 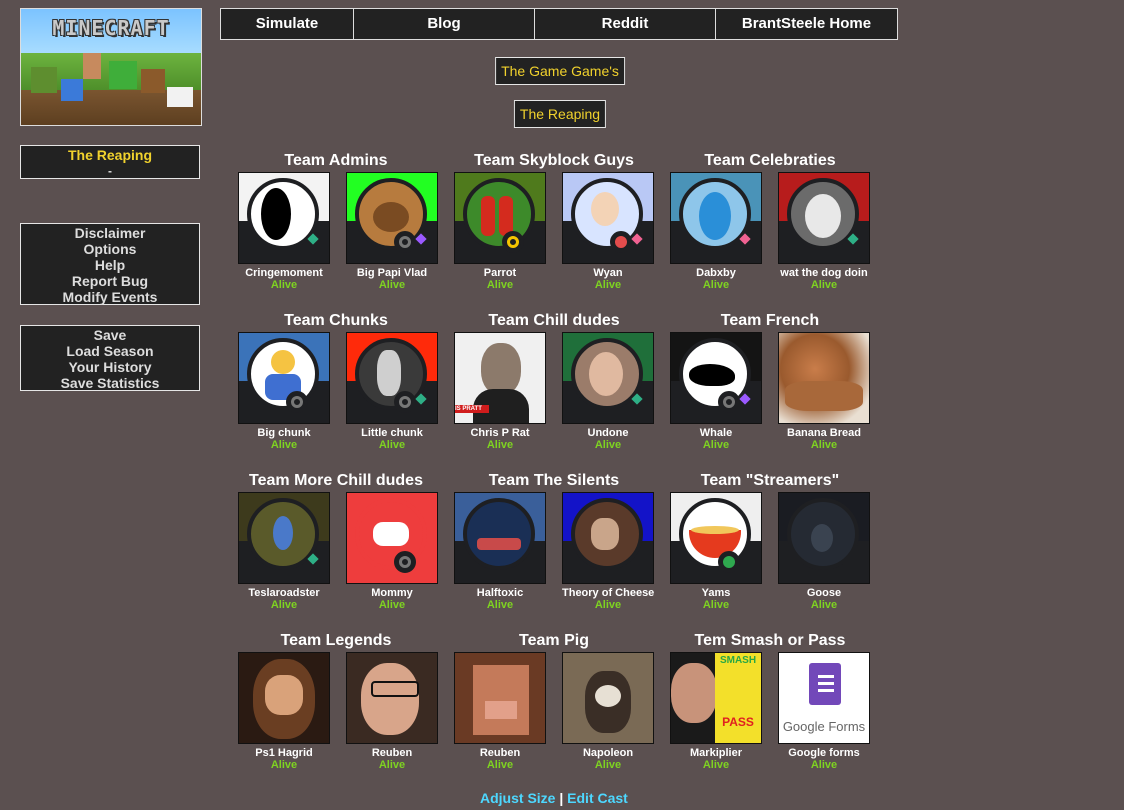 What do you see at coordinates (109, 155) in the screenshot?
I see `phase-title: The Reaping` at bounding box center [109, 155].